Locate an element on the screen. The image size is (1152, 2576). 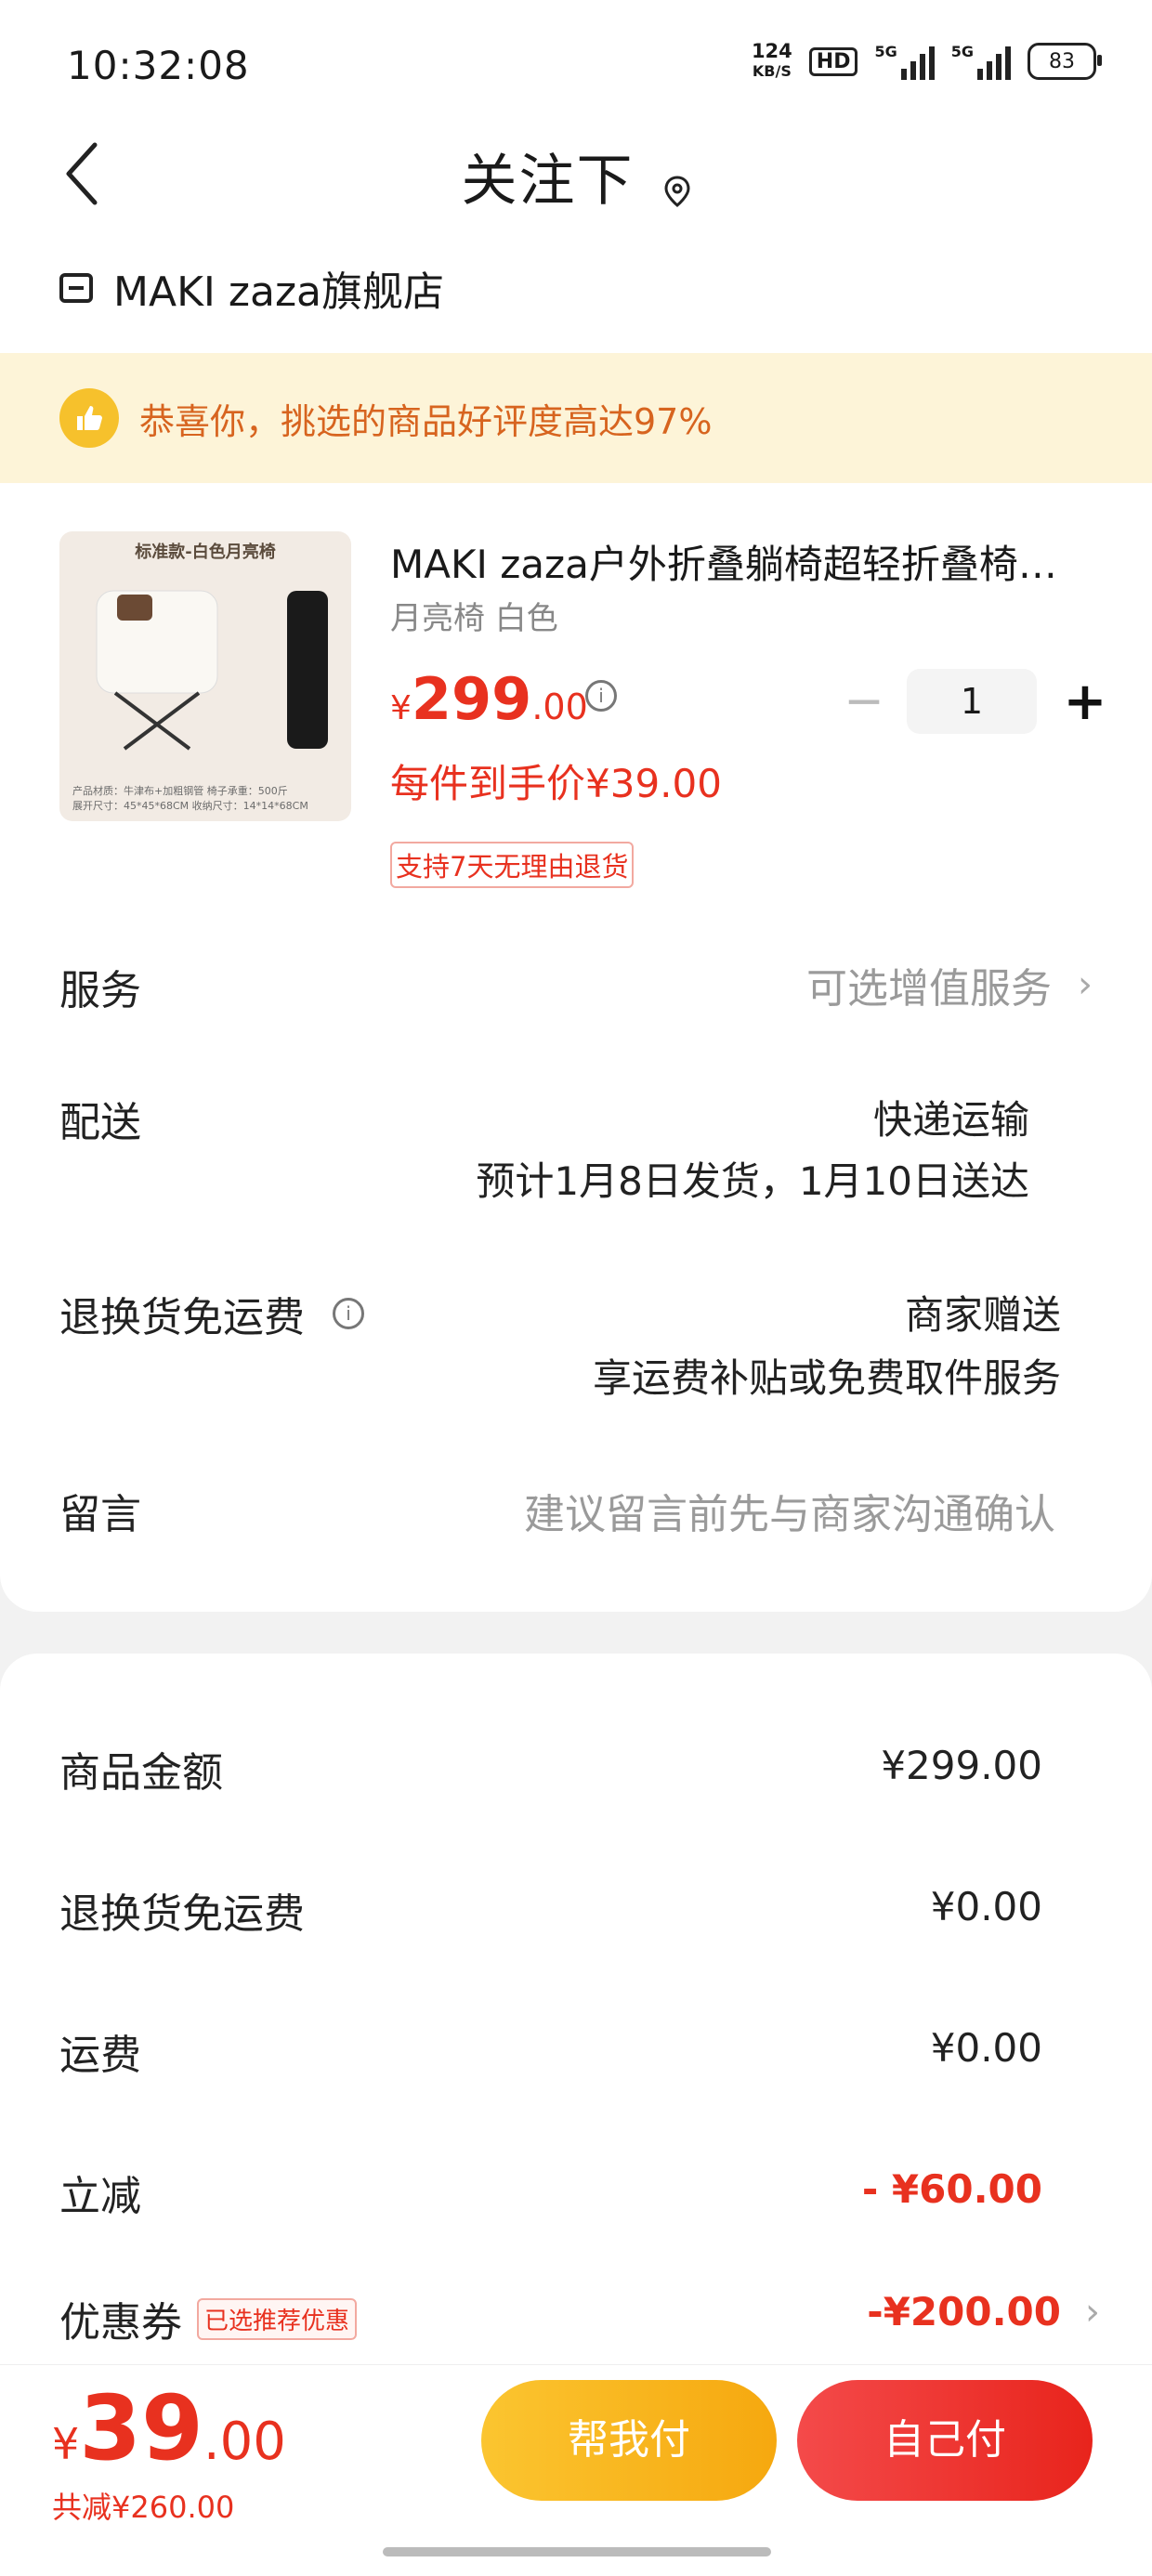
status-icons: 124 KB/S HD 5G 5G 83 is located at coordinates (926, 61).